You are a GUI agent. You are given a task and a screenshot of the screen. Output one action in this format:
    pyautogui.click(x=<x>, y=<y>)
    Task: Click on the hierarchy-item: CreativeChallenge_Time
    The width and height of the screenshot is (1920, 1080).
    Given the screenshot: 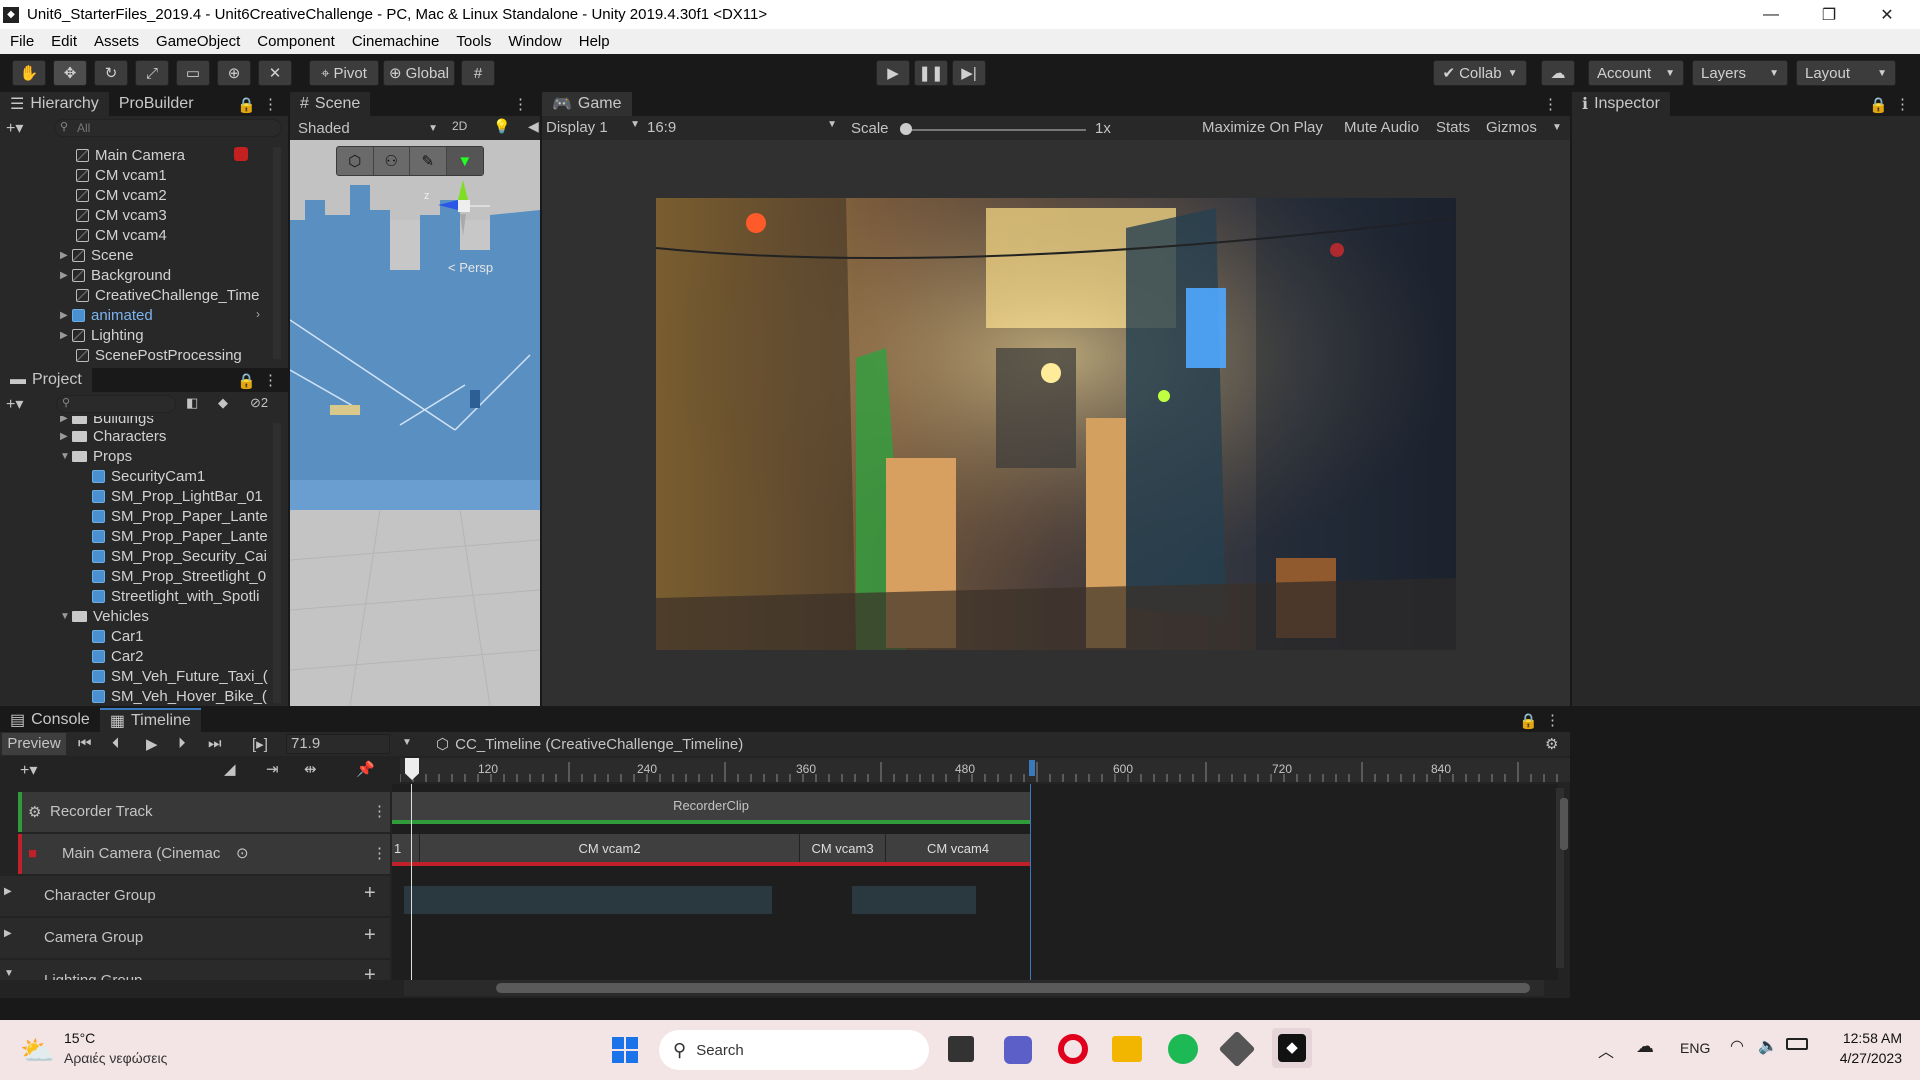 What is the action you would take?
    pyautogui.click(x=168, y=295)
    